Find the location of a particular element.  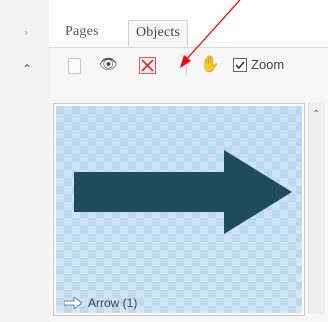

tab-pages: Pages is located at coordinates (82, 32).